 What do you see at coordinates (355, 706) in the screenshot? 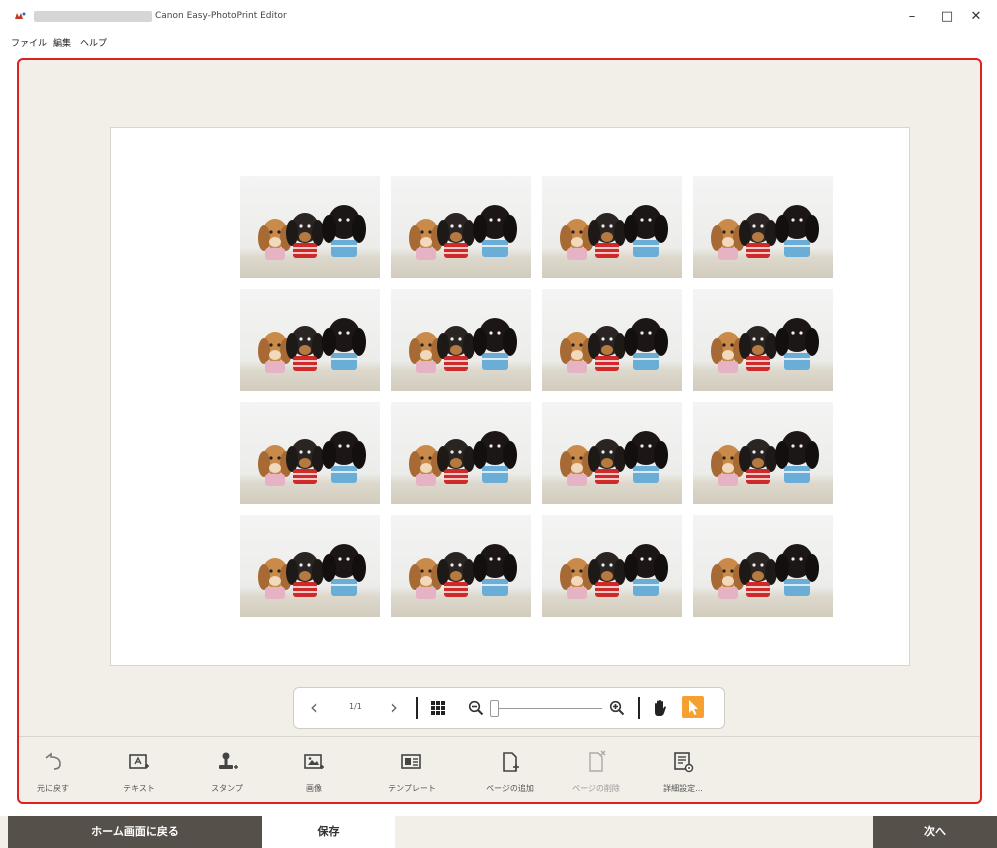
I see `page-indicator: 1/1` at bounding box center [355, 706].